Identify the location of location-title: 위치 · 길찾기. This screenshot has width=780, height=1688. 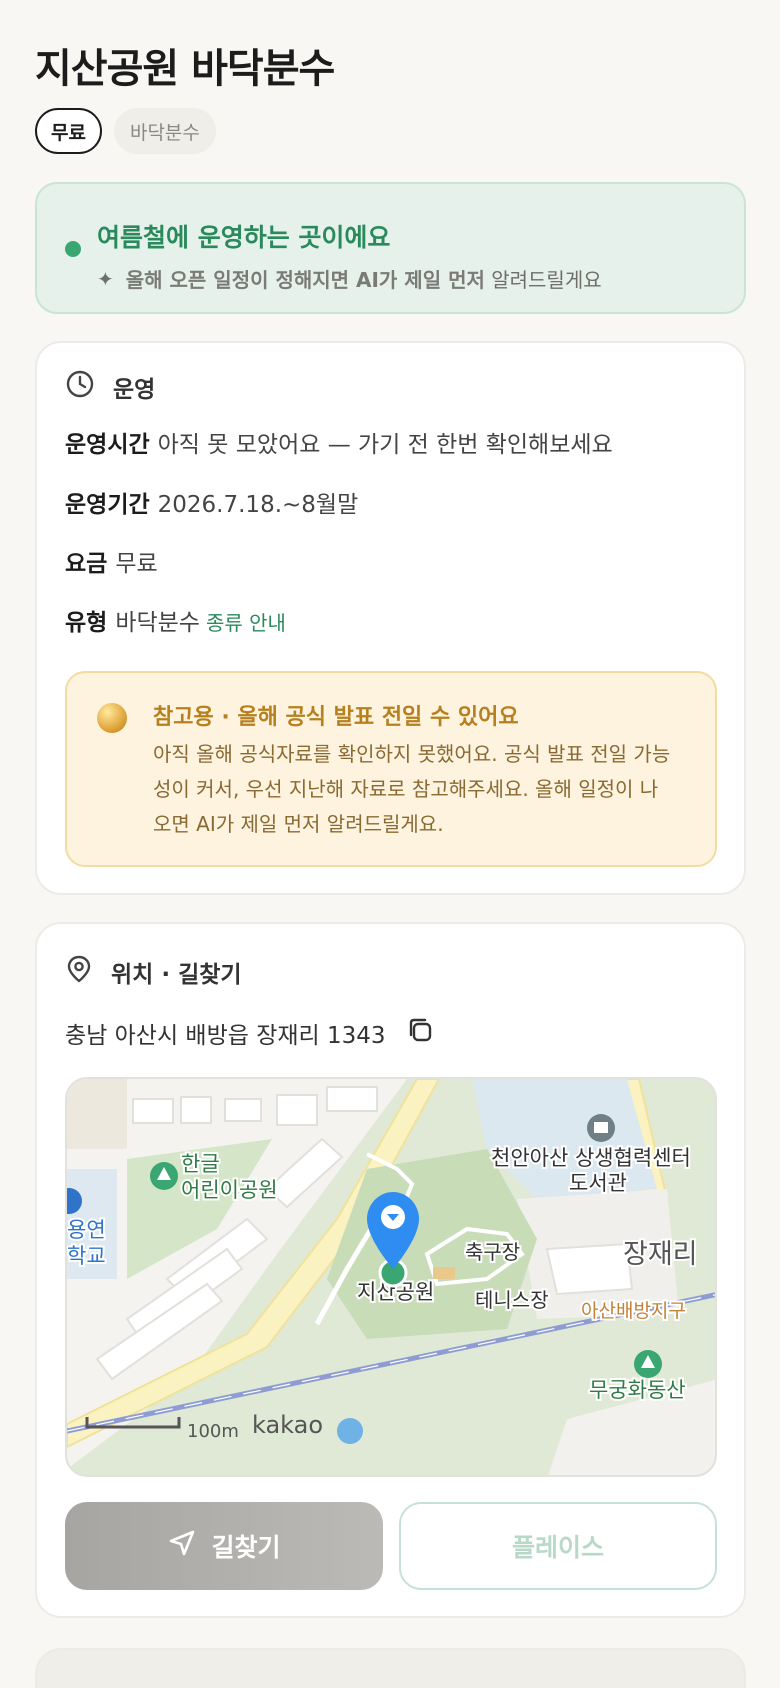
(176, 975).